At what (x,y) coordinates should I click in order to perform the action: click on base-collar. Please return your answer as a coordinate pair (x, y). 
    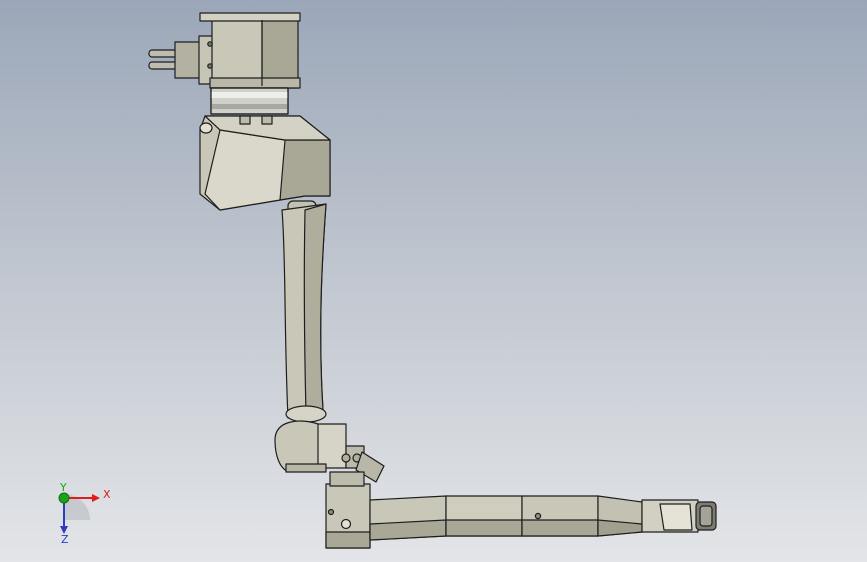
    Looking at the image, I should click on (249, 101).